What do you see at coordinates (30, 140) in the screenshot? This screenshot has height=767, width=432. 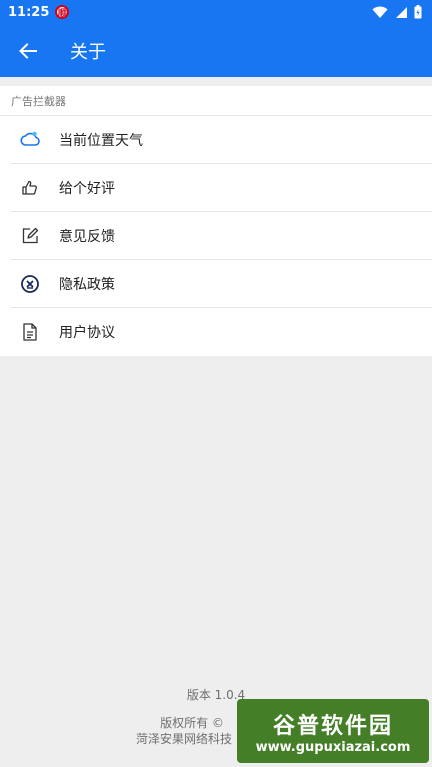 I see `weather-cloud-icon` at bounding box center [30, 140].